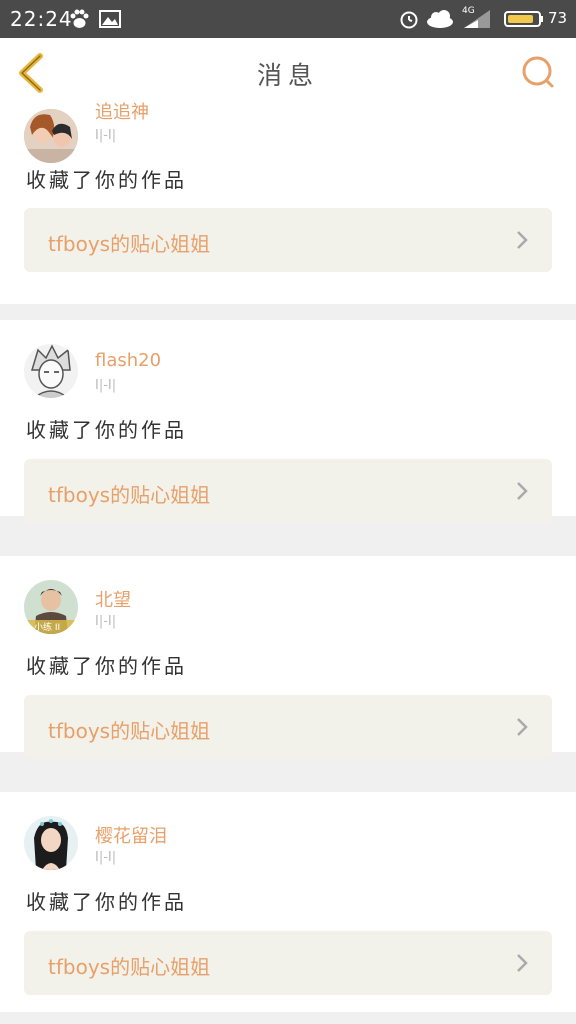 This screenshot has height=1024, width=576. I want to click on signal-icon, so click(477, 19).